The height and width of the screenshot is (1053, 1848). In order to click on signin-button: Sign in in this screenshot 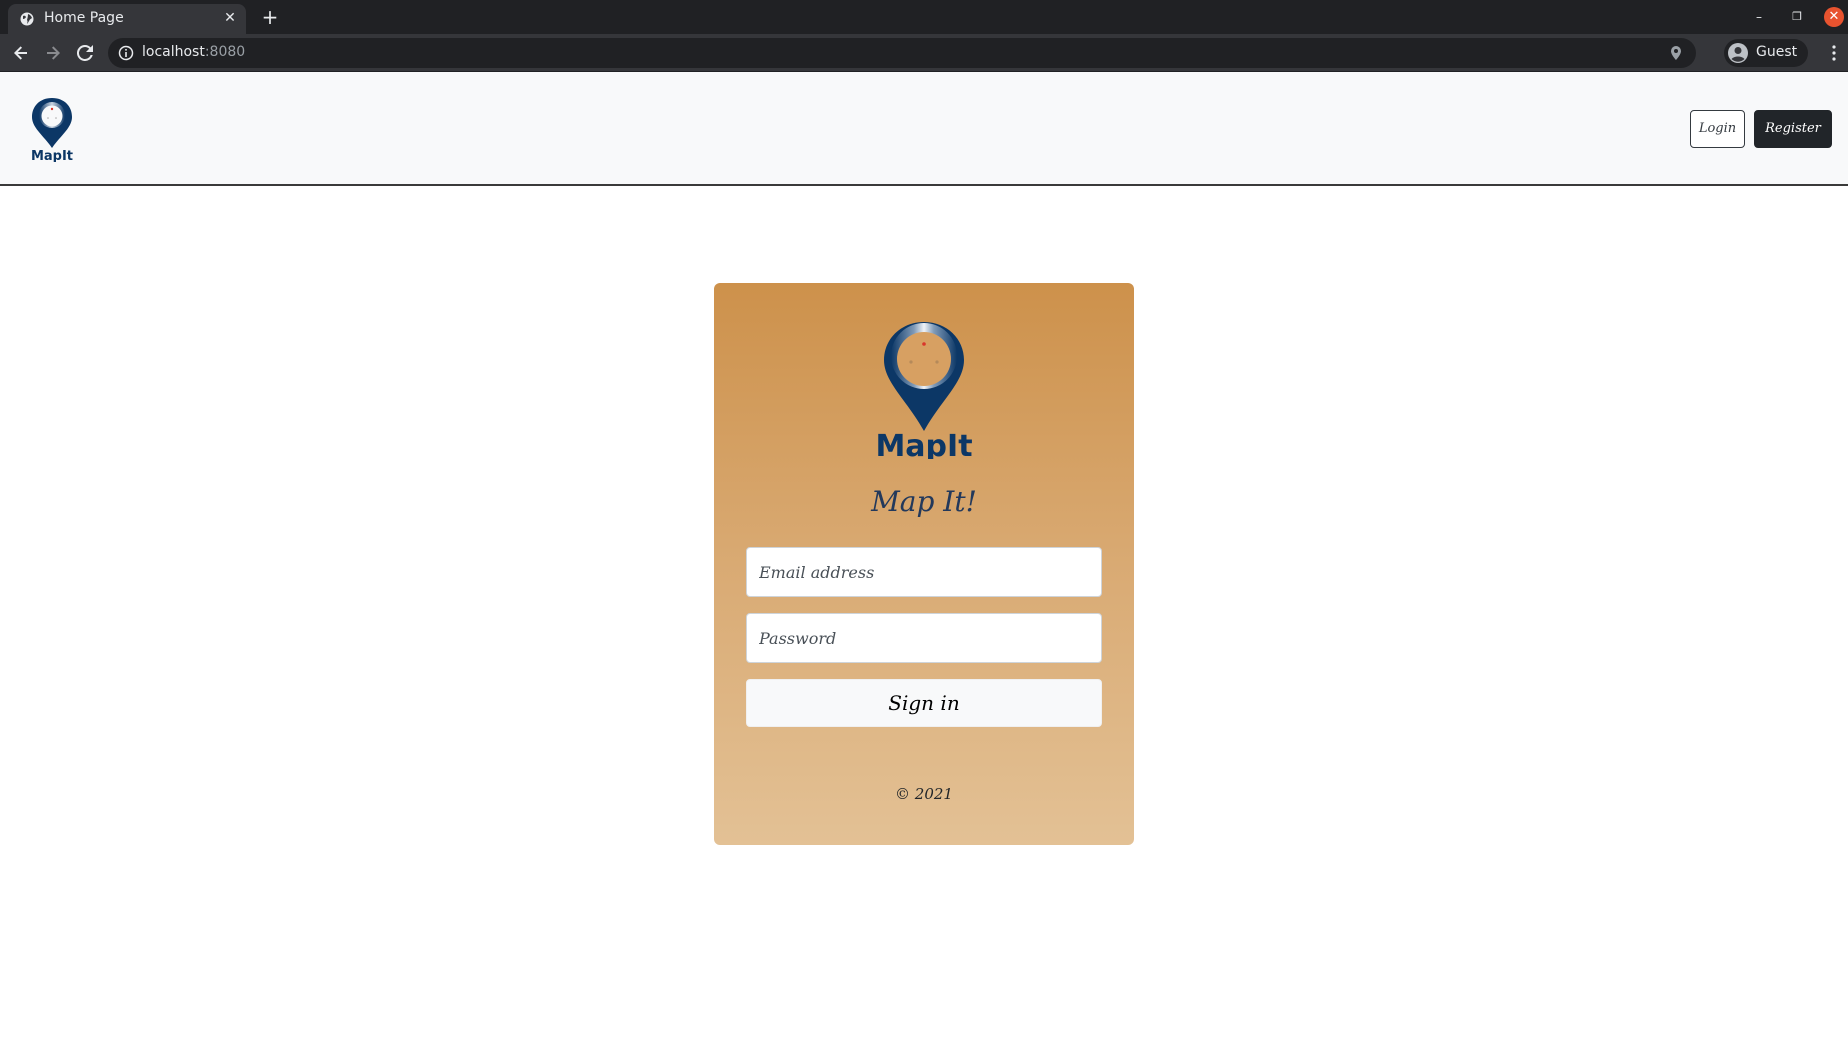, I will do `click(924, 703)`.